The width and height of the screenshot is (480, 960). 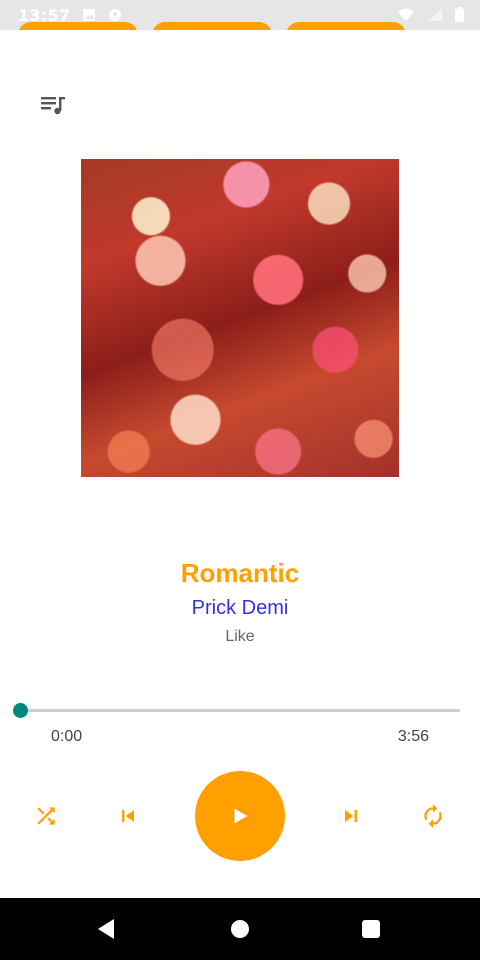 What do you see at coordinates (236, 710) in the screenshot?
I see `seek-bar` at bounding box center [236, 710].